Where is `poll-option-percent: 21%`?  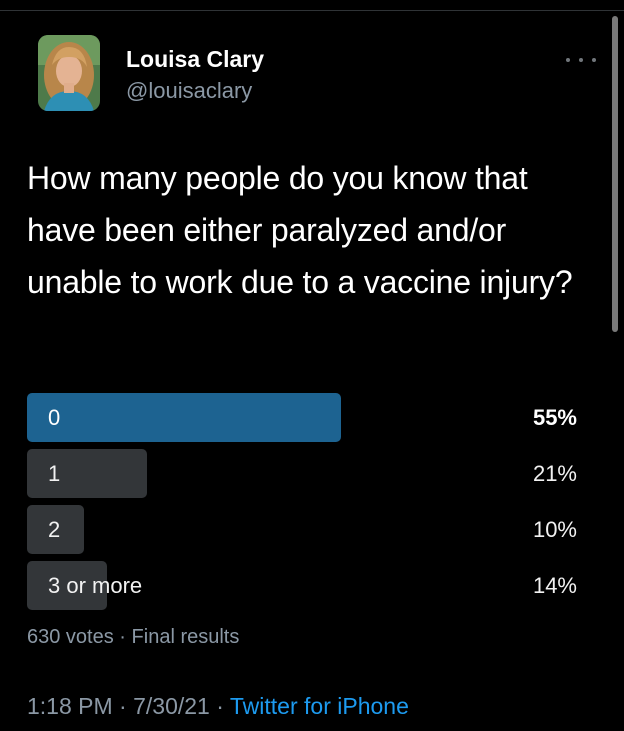 poll-option-percent: 21% is located at coordinates (554, 473).